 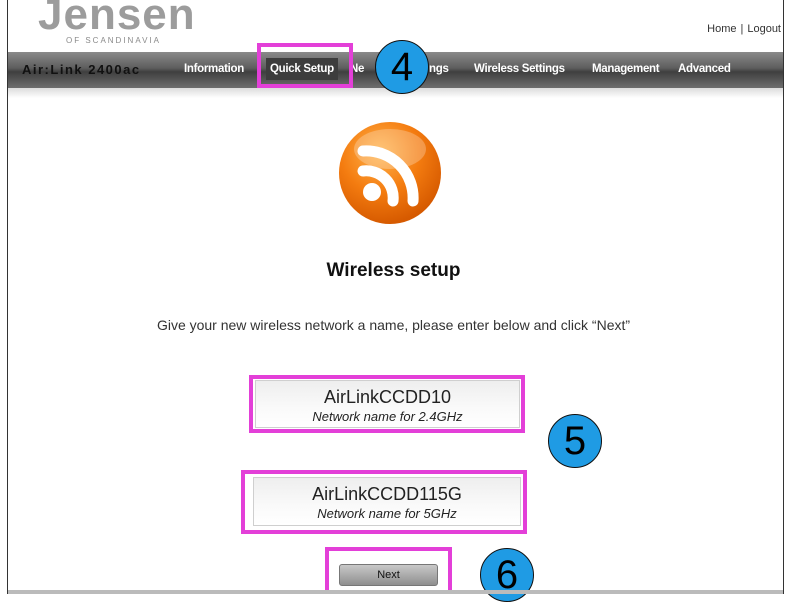 What do you see at coordinates (305, 65) in the screenshot?
I see `highlight-quick-setup` at bounding box center [305, 65].